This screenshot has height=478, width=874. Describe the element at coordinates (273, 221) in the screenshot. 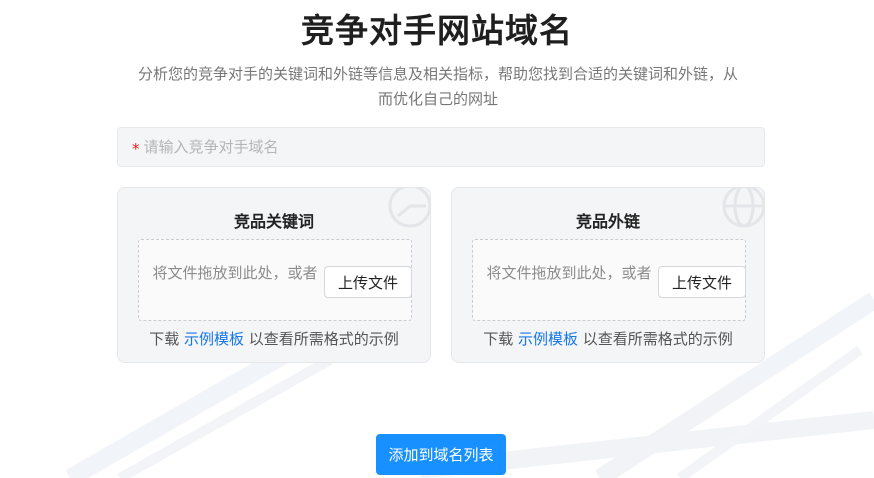

I see `card-title: 竞品关键词` at that location.